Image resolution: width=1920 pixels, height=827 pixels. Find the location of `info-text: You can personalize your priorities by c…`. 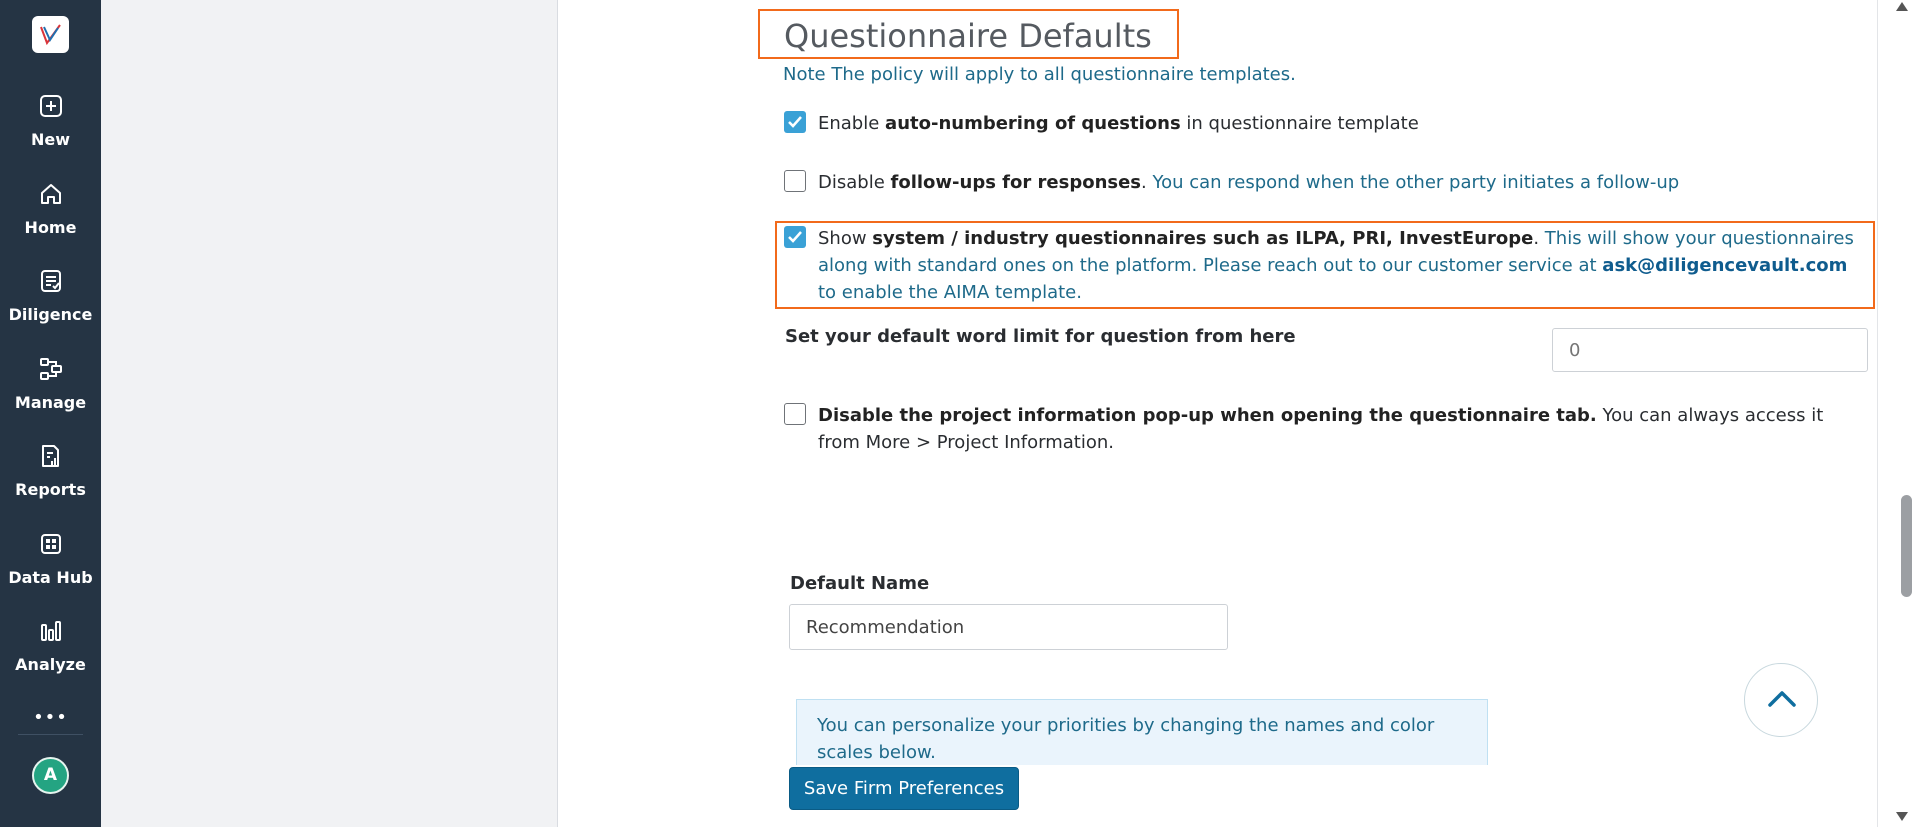

info-text: You can personalize your priorities by c… is located at coordinates (1126, 739).